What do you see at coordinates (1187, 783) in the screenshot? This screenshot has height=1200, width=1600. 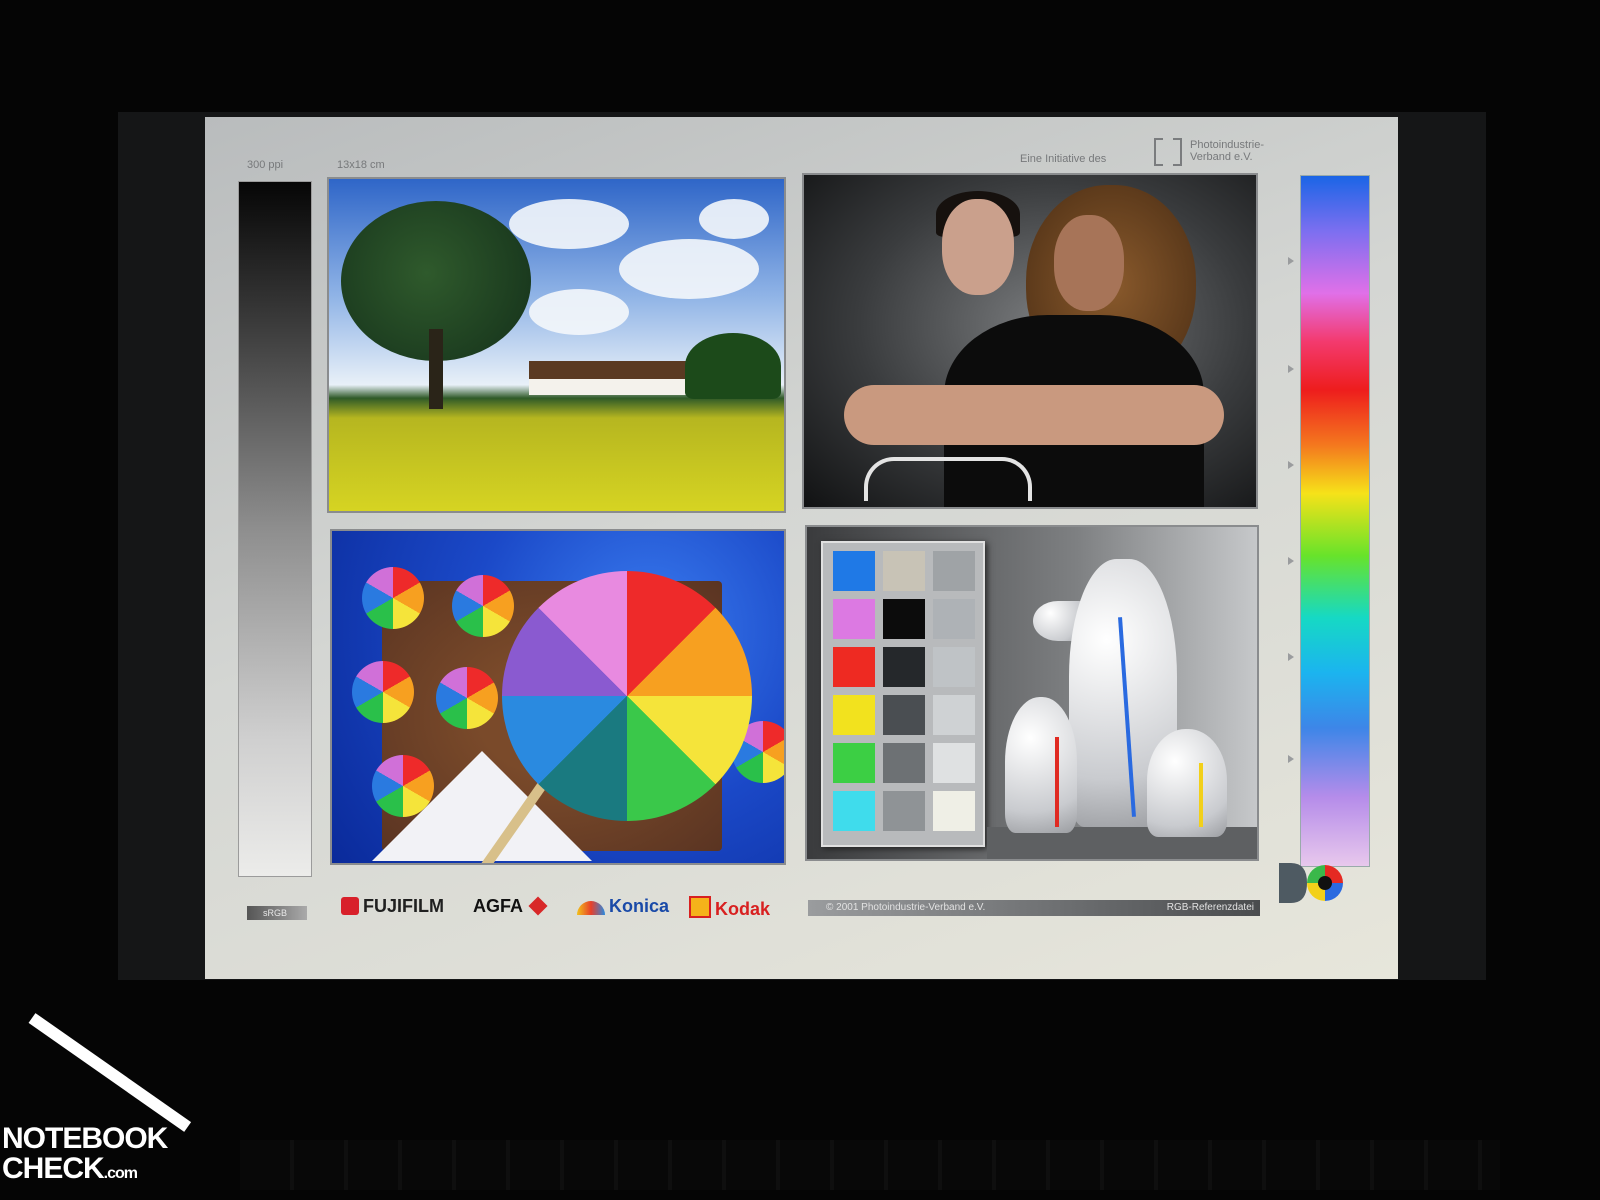 I see `sugar-bowl` at bounding box center [1187, 783].